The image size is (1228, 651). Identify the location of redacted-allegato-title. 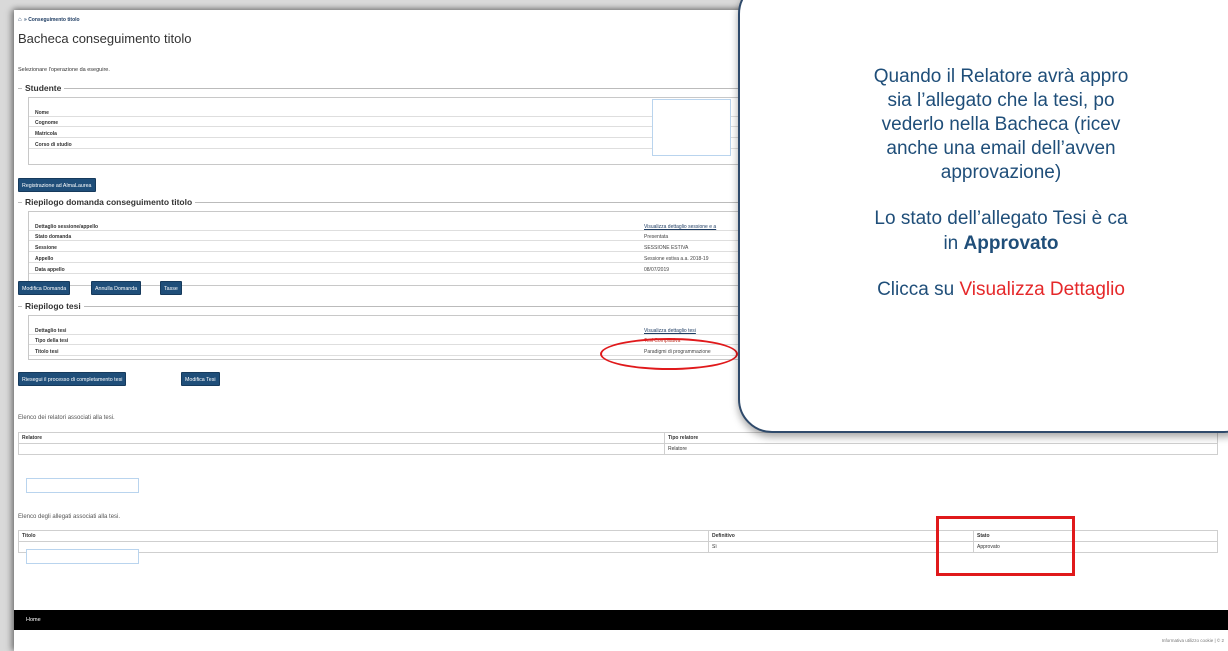
(82, 556).